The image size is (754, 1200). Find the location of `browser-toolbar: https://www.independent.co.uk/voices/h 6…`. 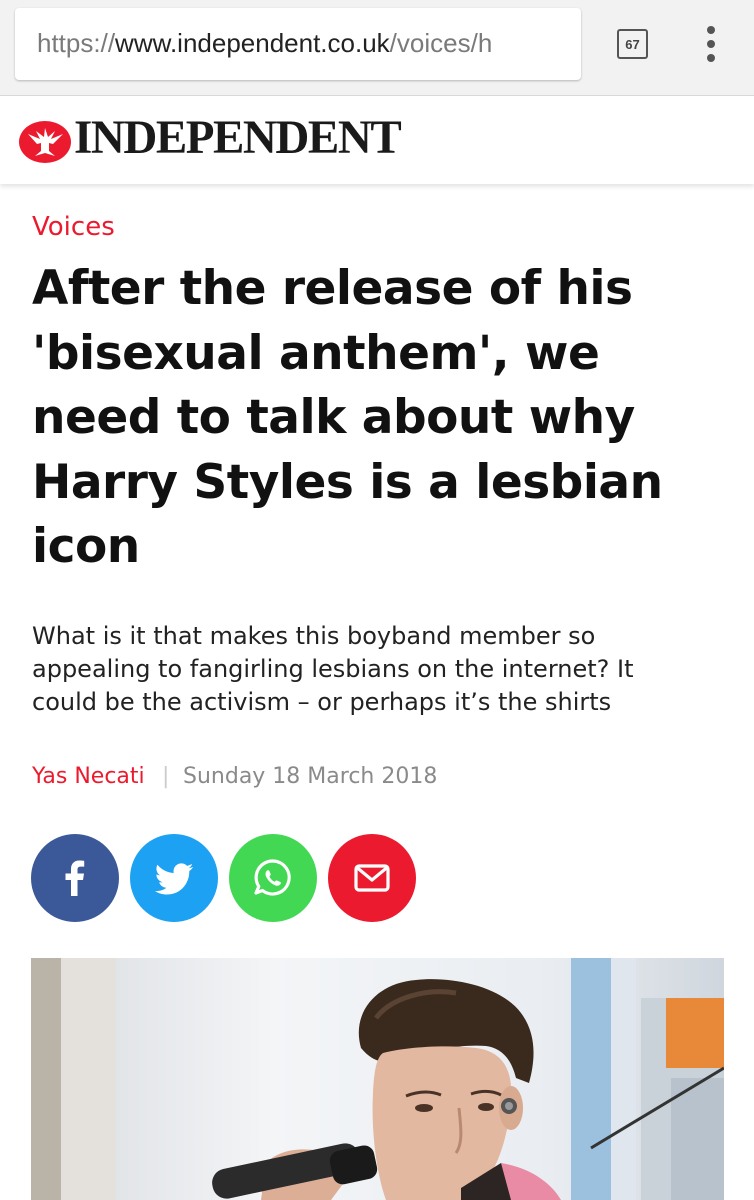

browser-toolbar: https://www.independent.co.uk/voices/h 6… is located at coordinates (377, 48).